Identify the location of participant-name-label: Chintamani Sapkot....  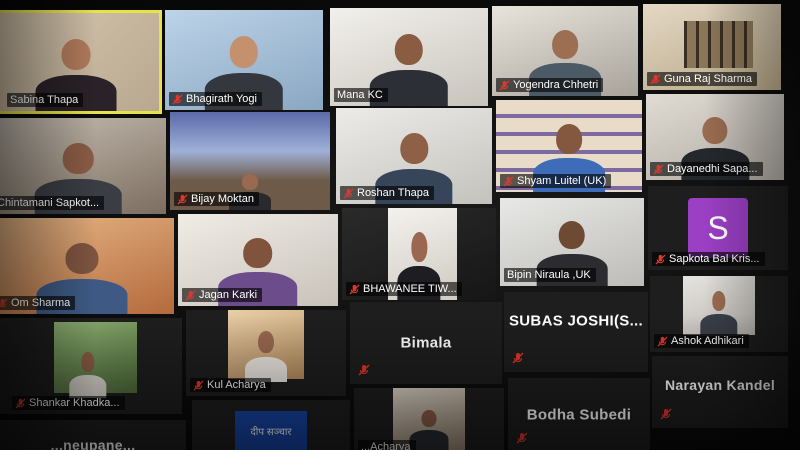
(52, 203).